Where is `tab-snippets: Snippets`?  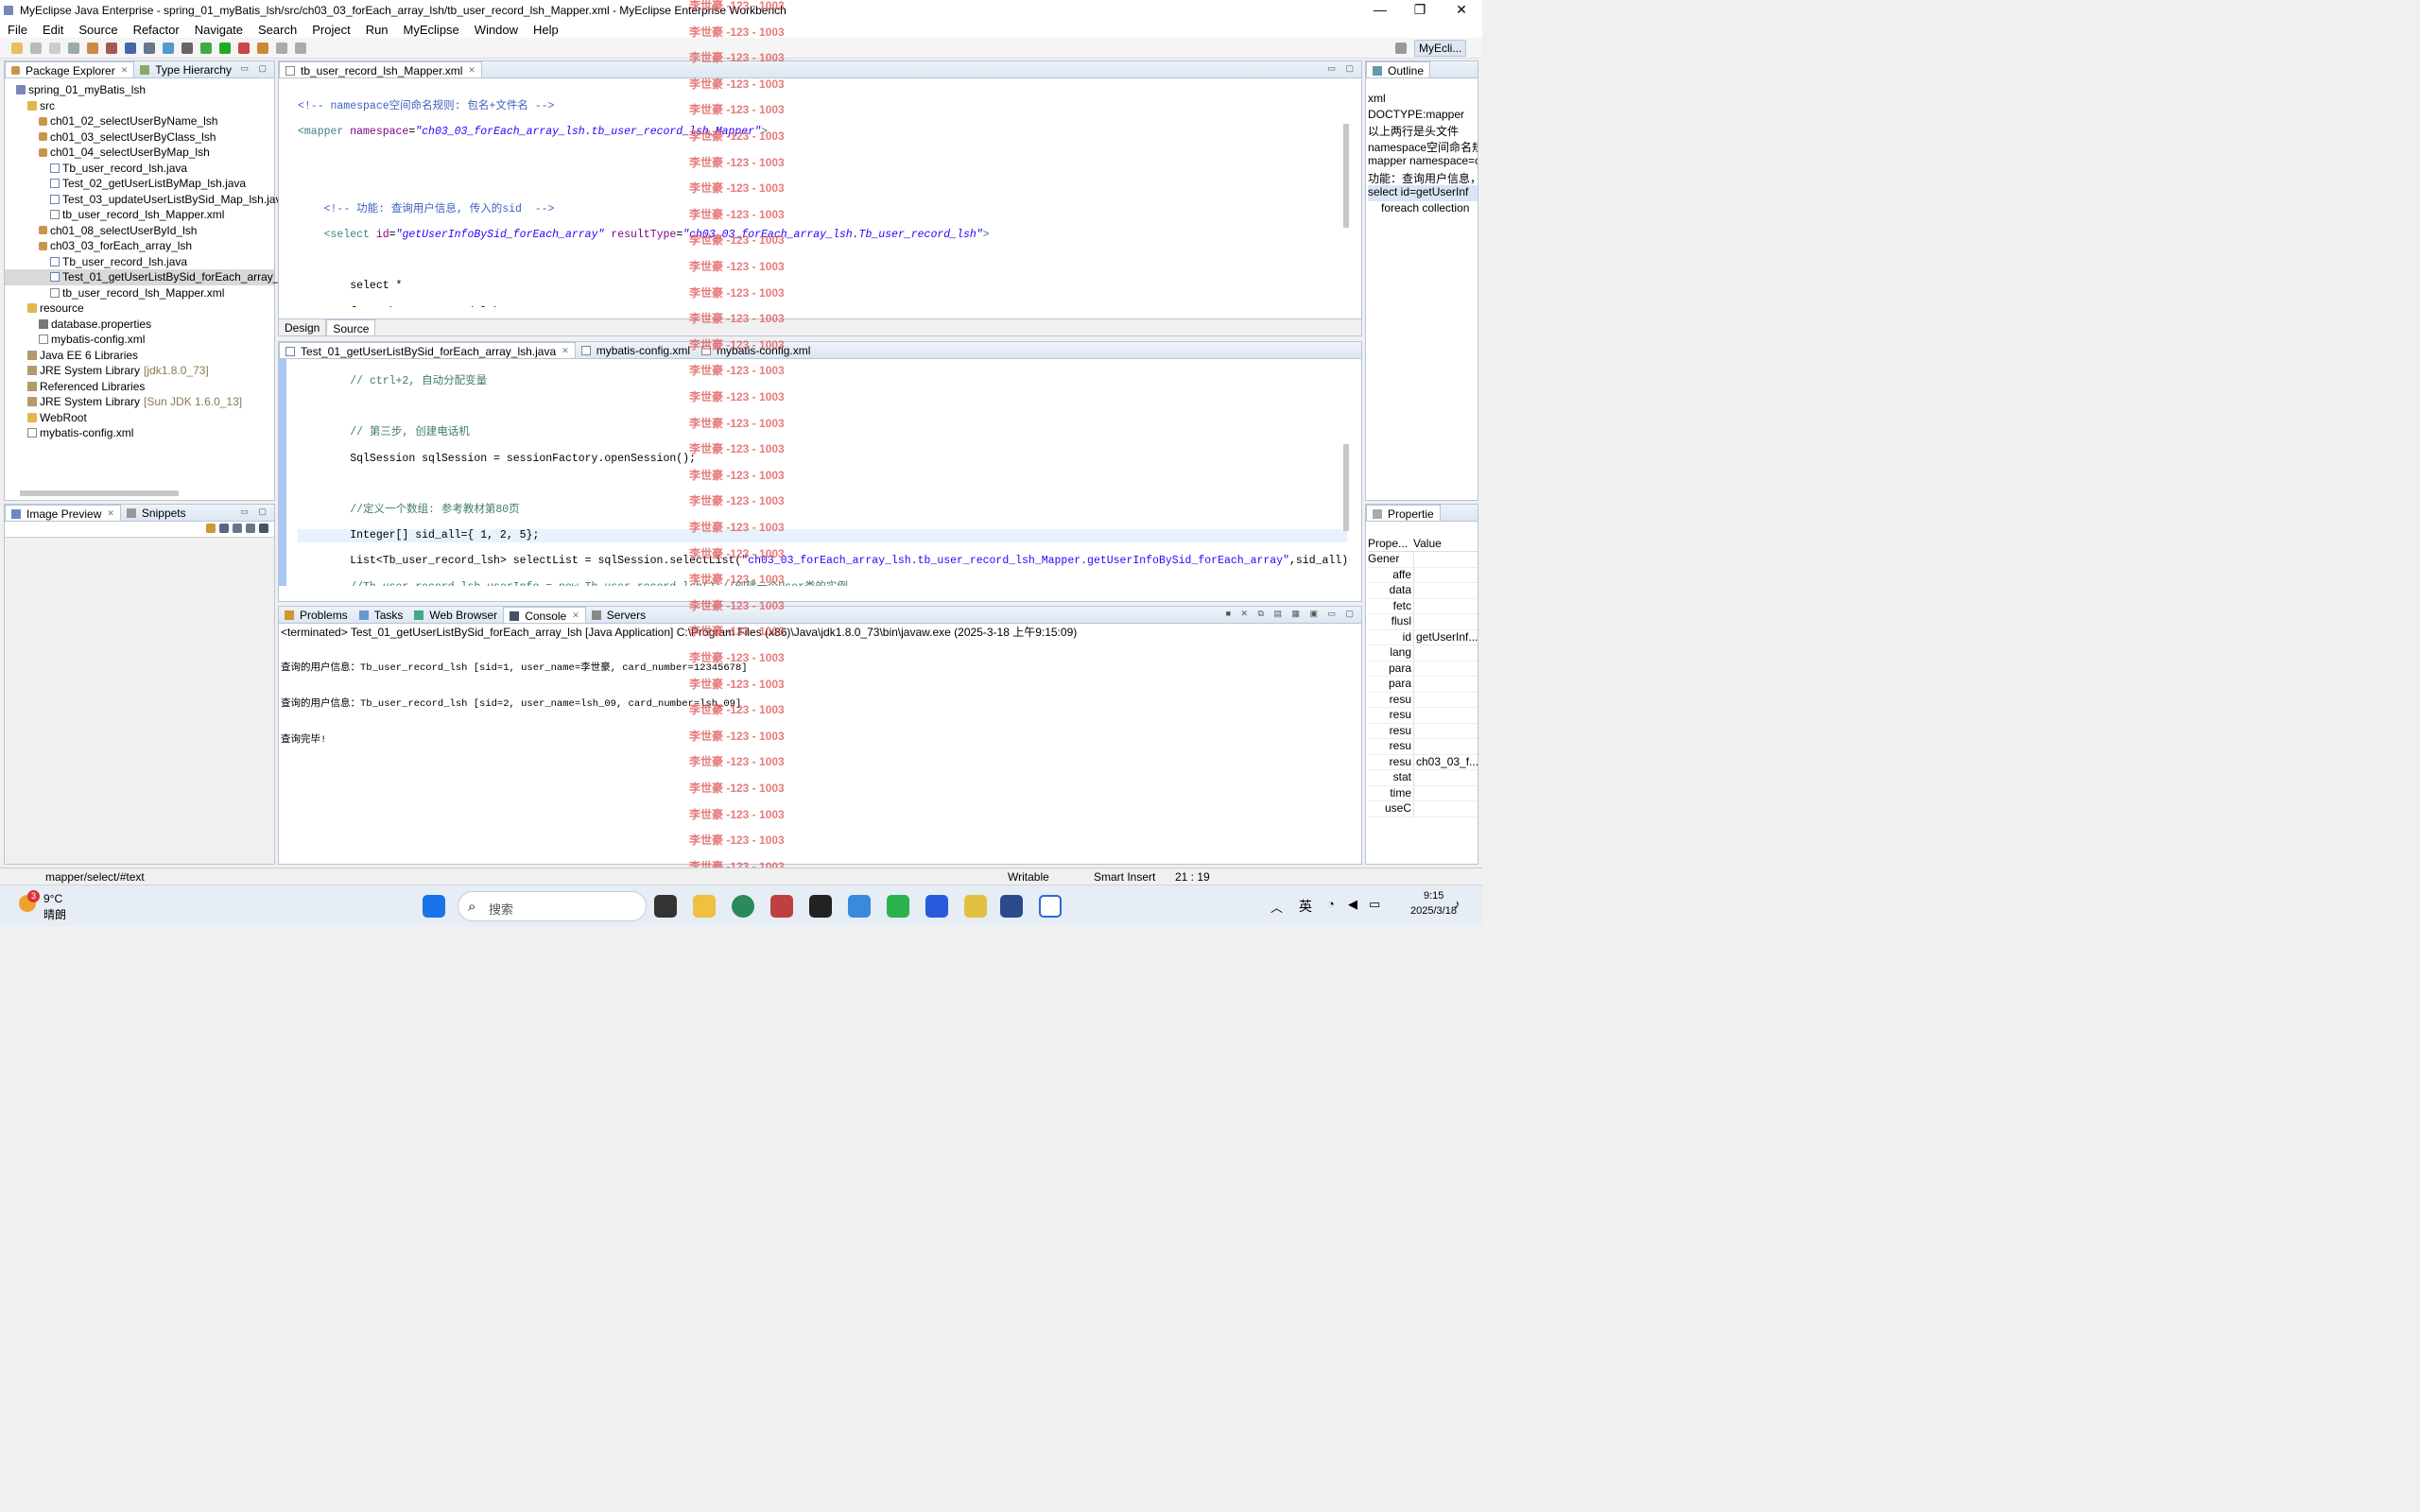
tab-snippets: Snippets is located at coordinates (156, 513).